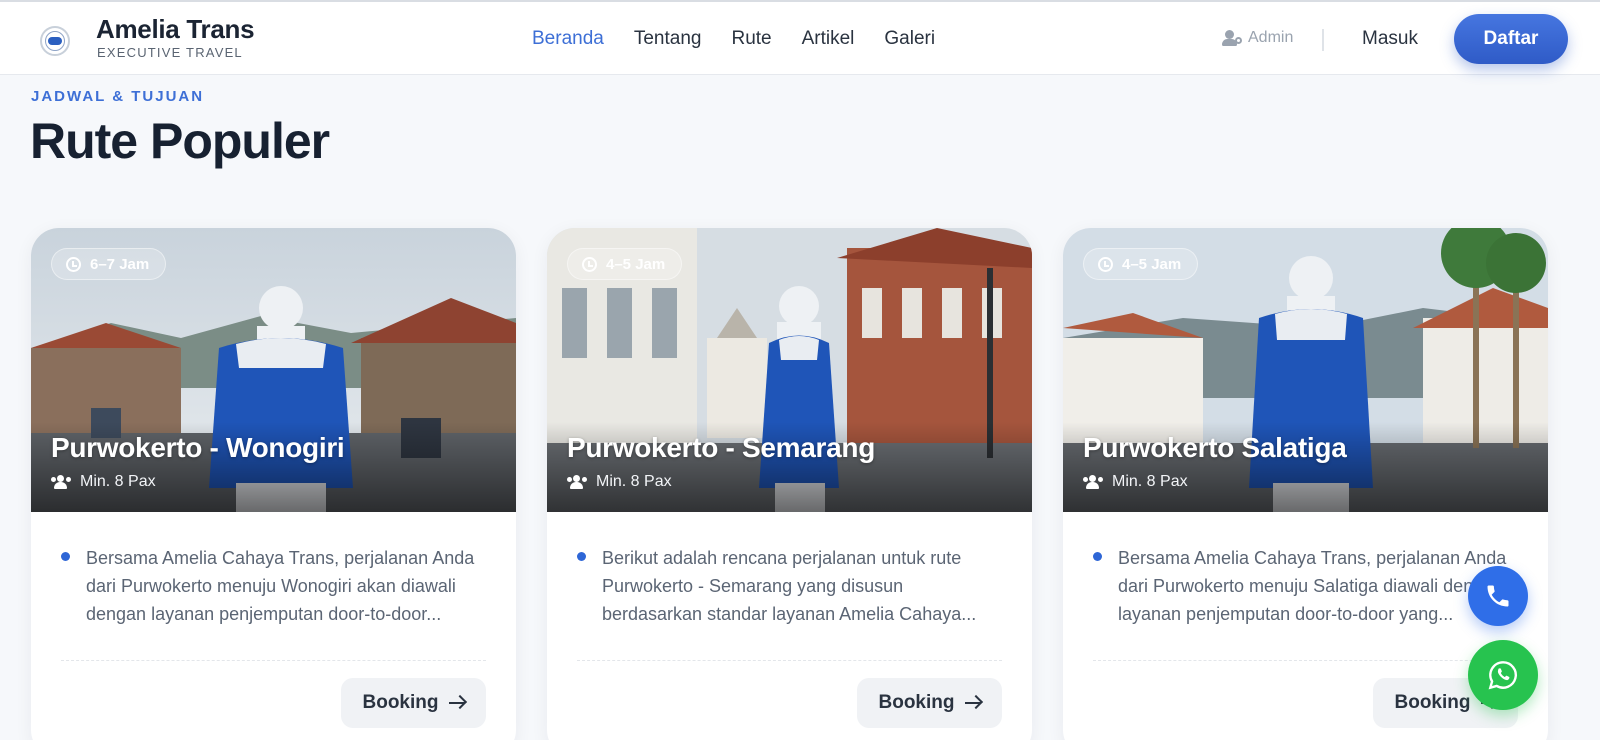 The height and width of the screenshot is (740, 1600). I want to click on admin-link: Admin, so click(1257, 38).